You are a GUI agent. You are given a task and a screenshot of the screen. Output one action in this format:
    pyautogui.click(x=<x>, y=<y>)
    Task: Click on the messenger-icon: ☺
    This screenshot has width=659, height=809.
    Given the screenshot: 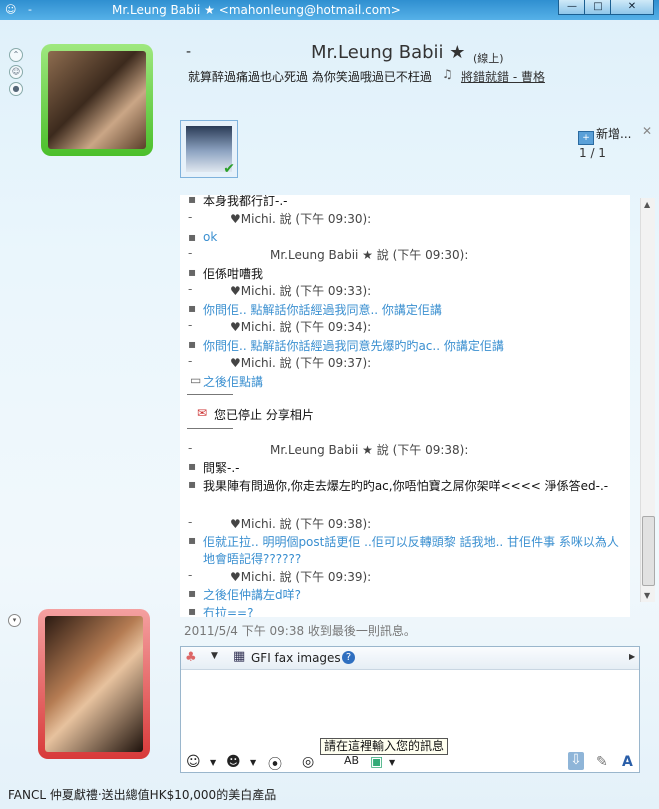 What is the action you would take?
    pyautogui.click(x=10, y=9)
    